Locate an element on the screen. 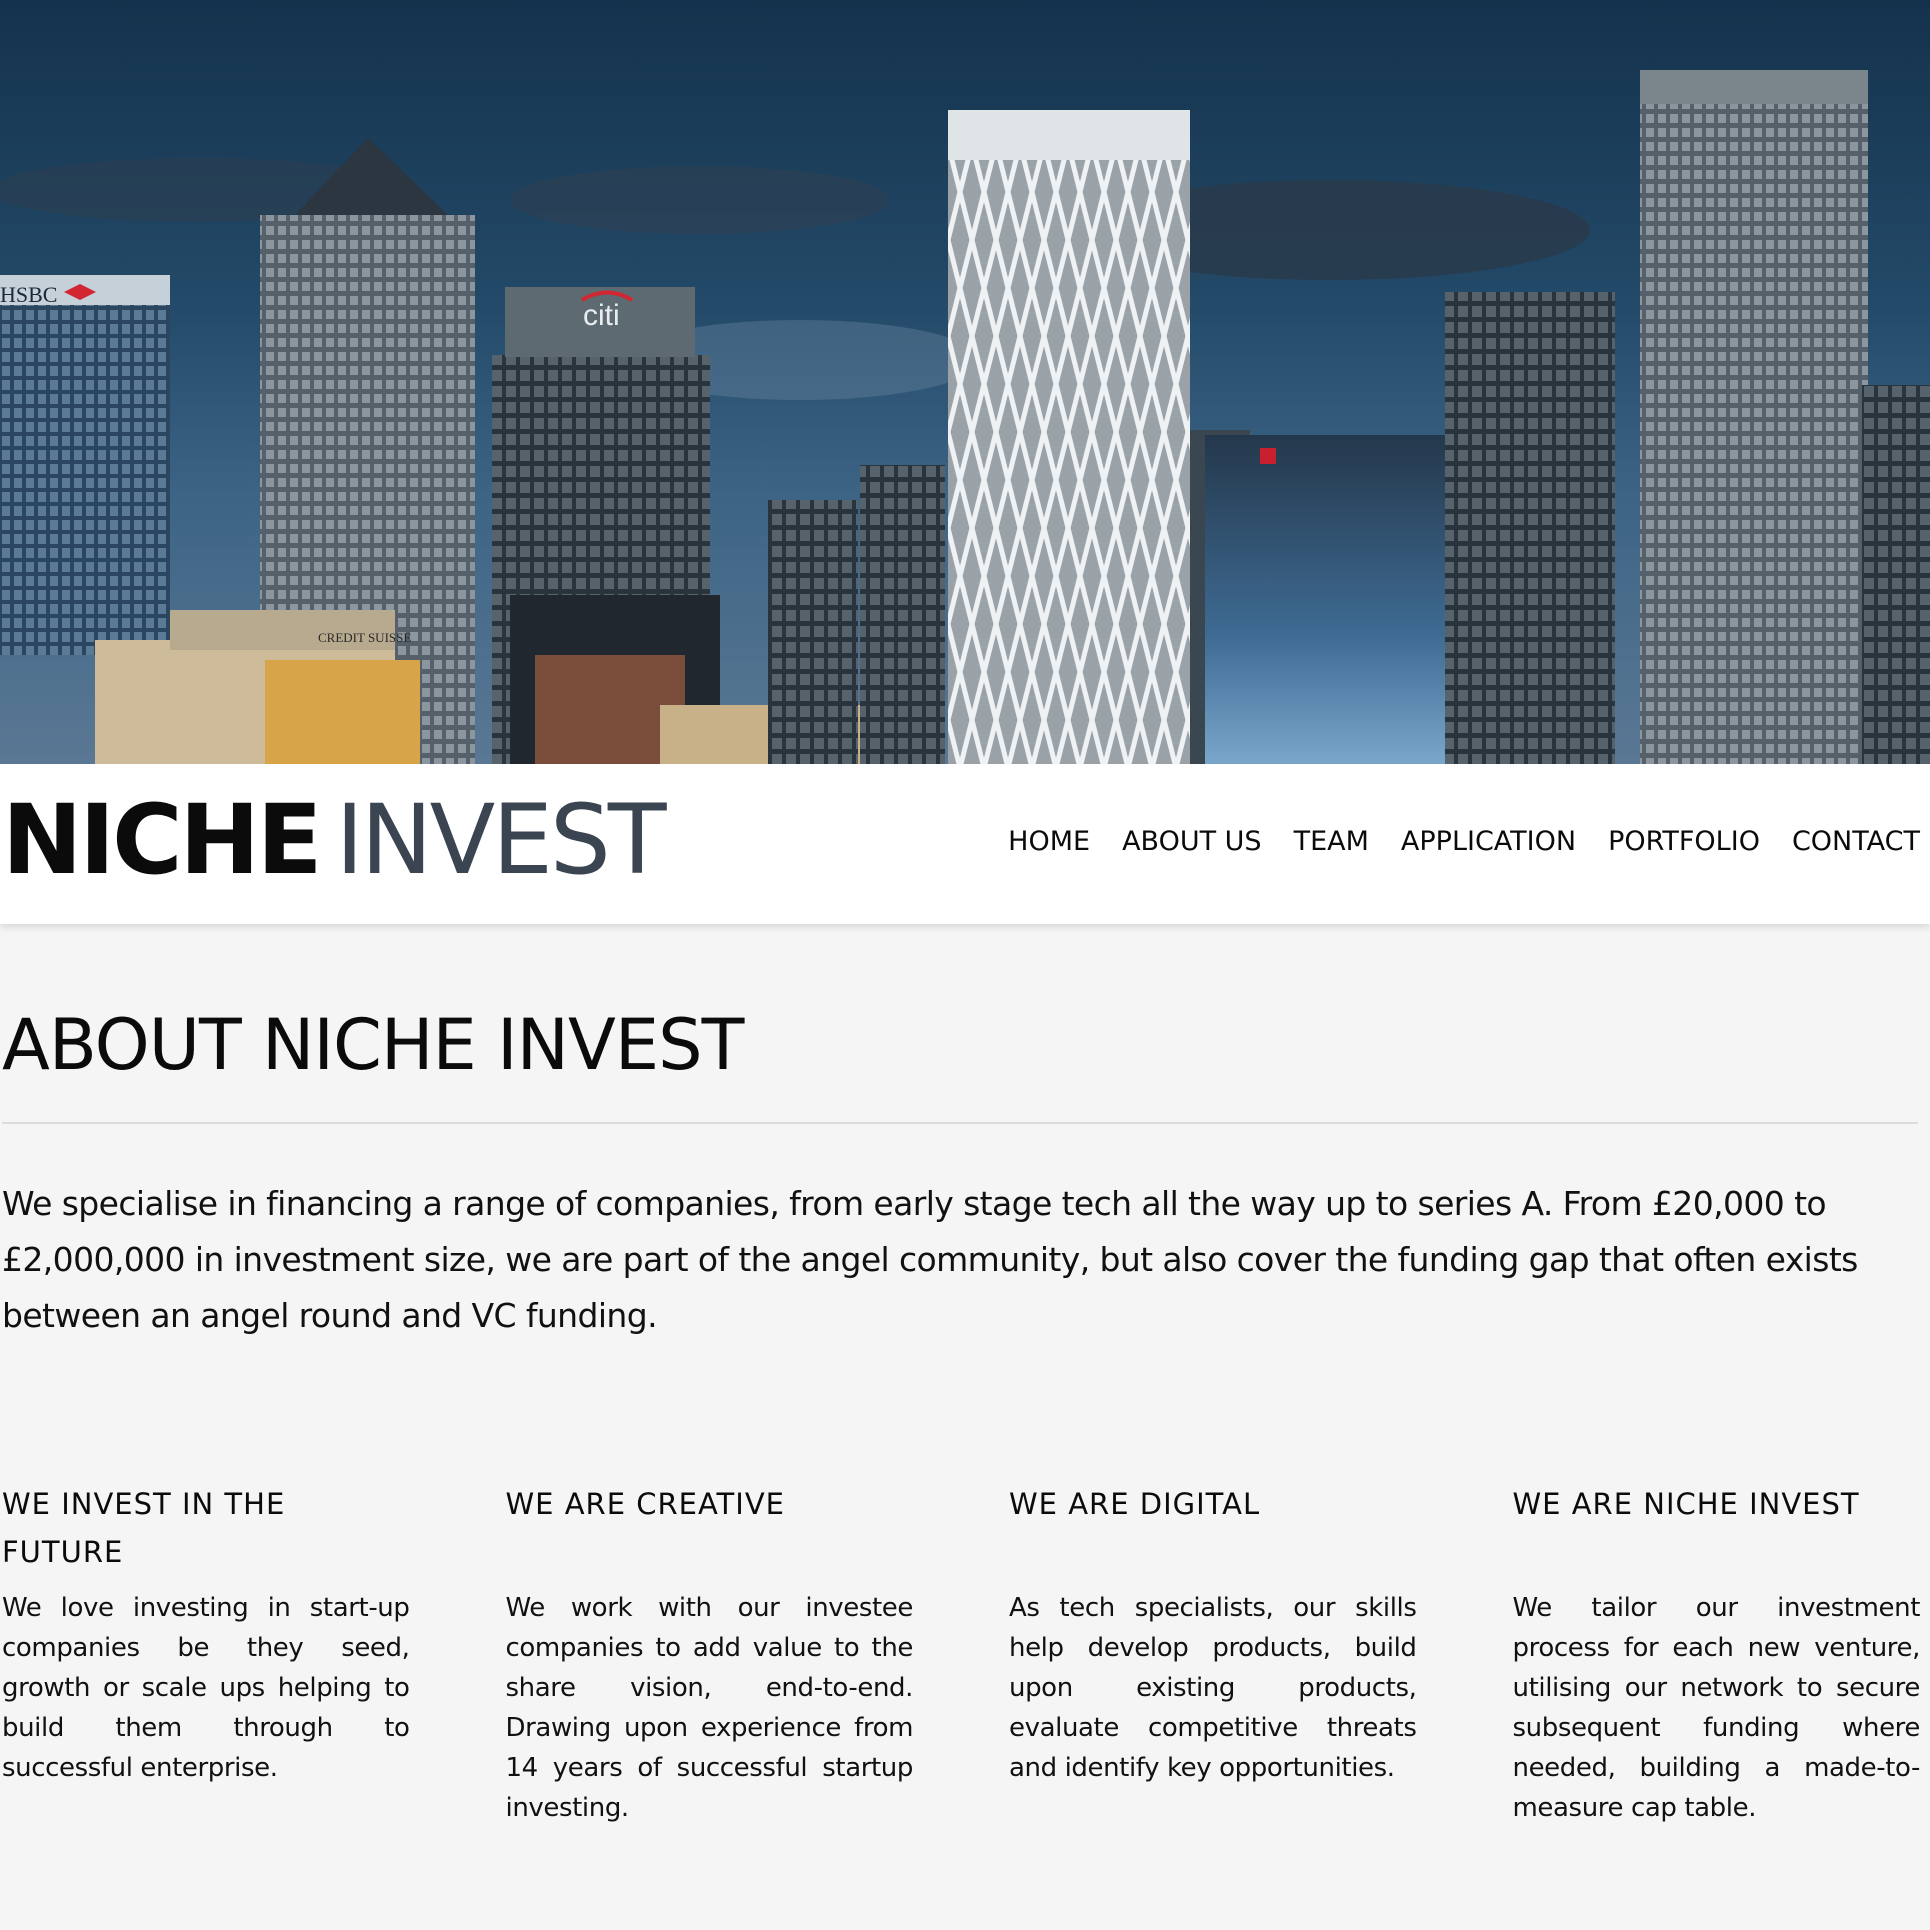  feature-title: WE ARE CREATIVE is located at coordinates (645, 1504).